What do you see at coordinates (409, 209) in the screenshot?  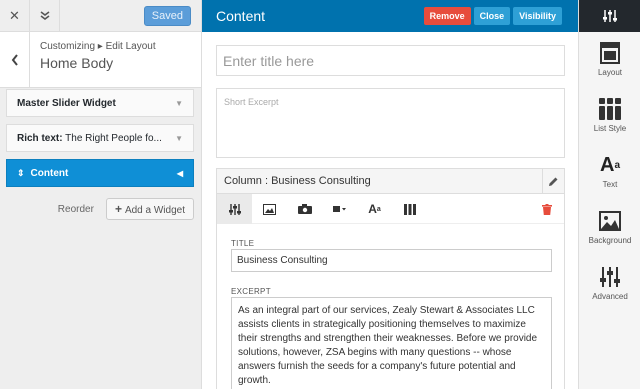 I see `columns-icon` at bounding box center [409, 209].